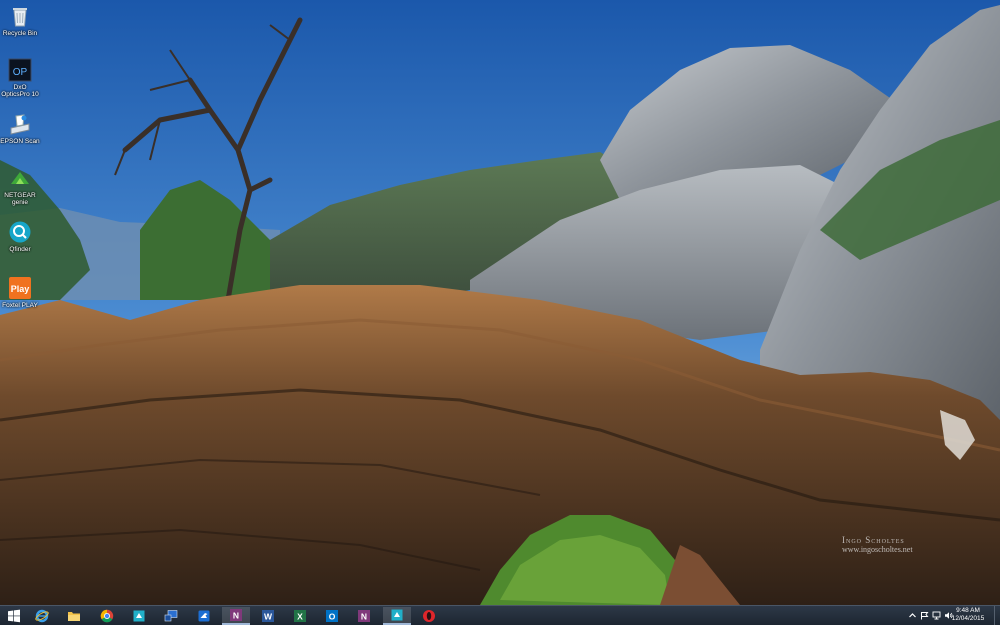 Image resolution: width=1000 pixels, height=625 pixels. I want to click on taskbar-bird-app, so click(204, 616).